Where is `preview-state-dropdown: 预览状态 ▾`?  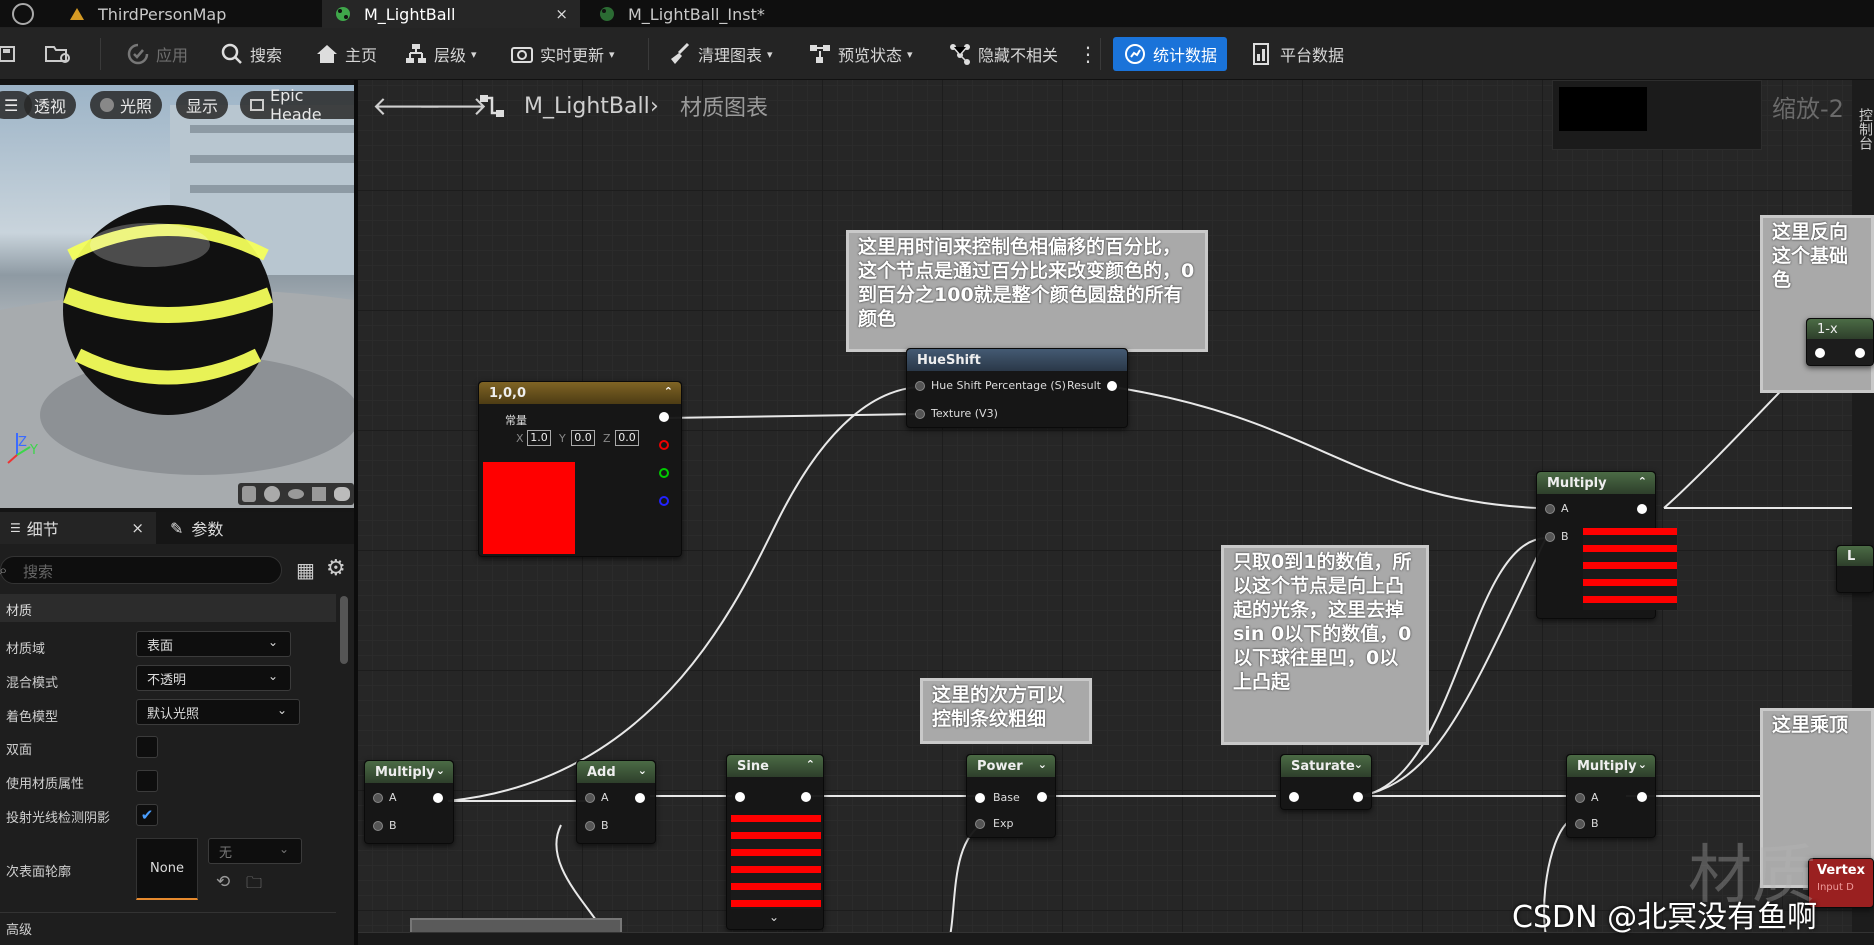 preview-state-dropdown: 预览状态 ▾ is located at coordinates (860, 54).